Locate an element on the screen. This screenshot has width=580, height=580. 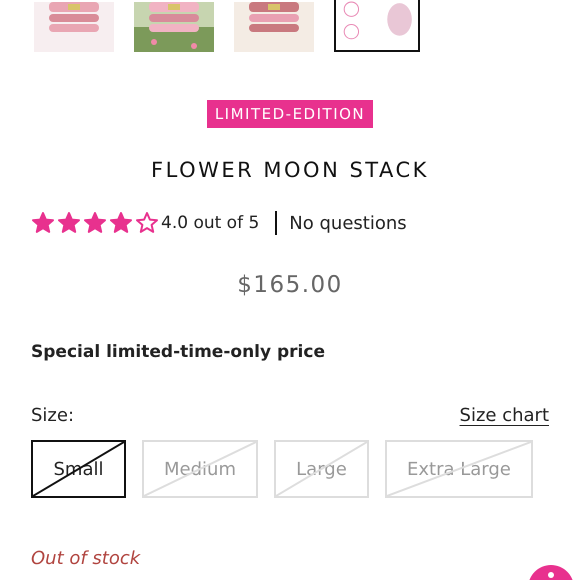
price: $165.00 is located at coordinates (290, 285).